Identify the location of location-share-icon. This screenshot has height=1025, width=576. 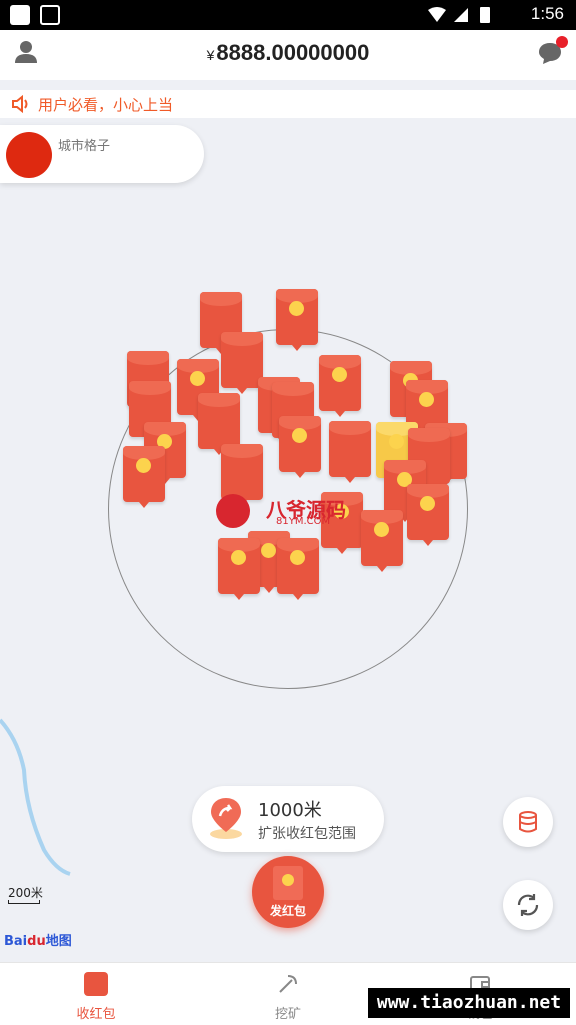
(226, 818).